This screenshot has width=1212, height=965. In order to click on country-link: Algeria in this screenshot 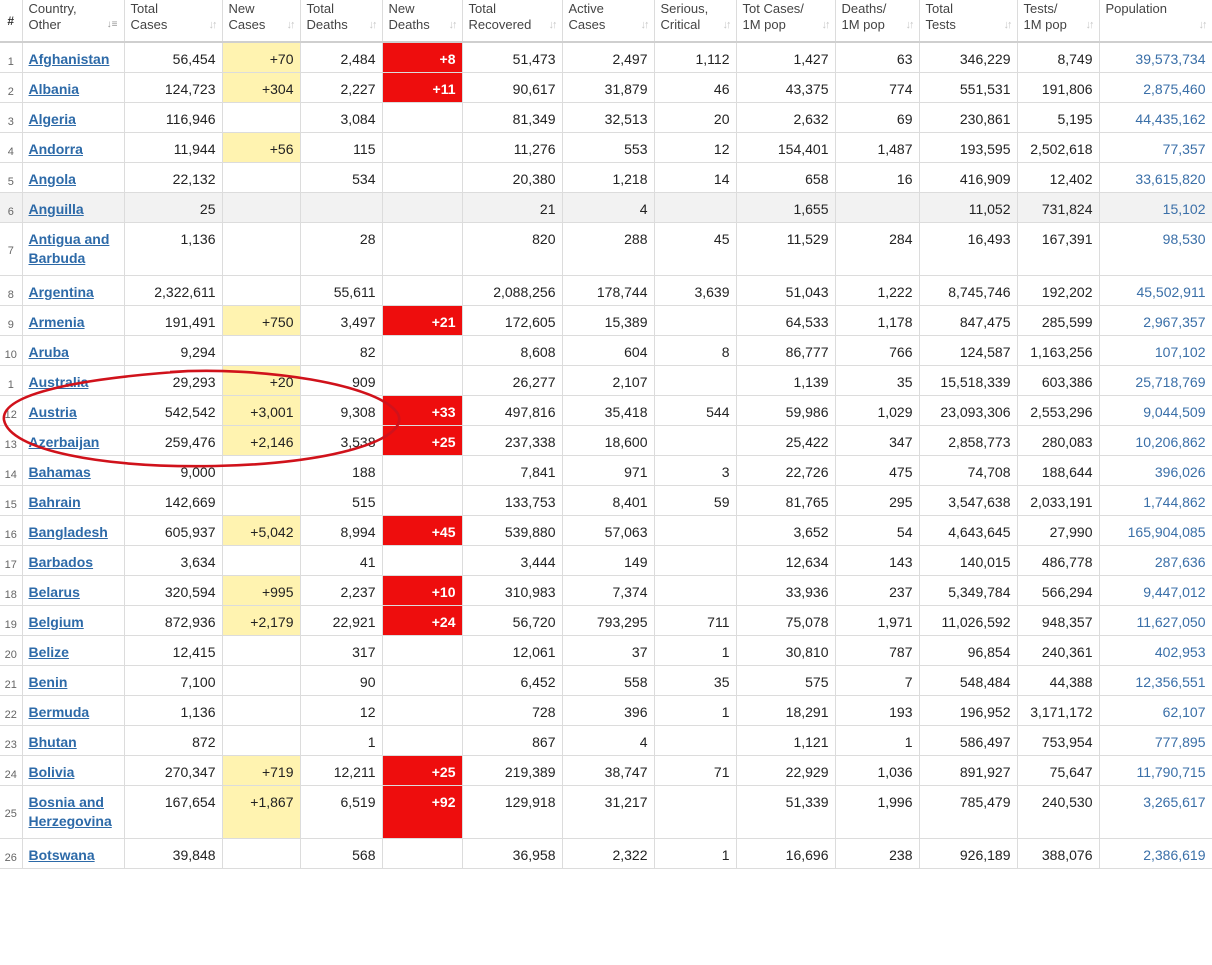, I will do `click(52, 119)`.